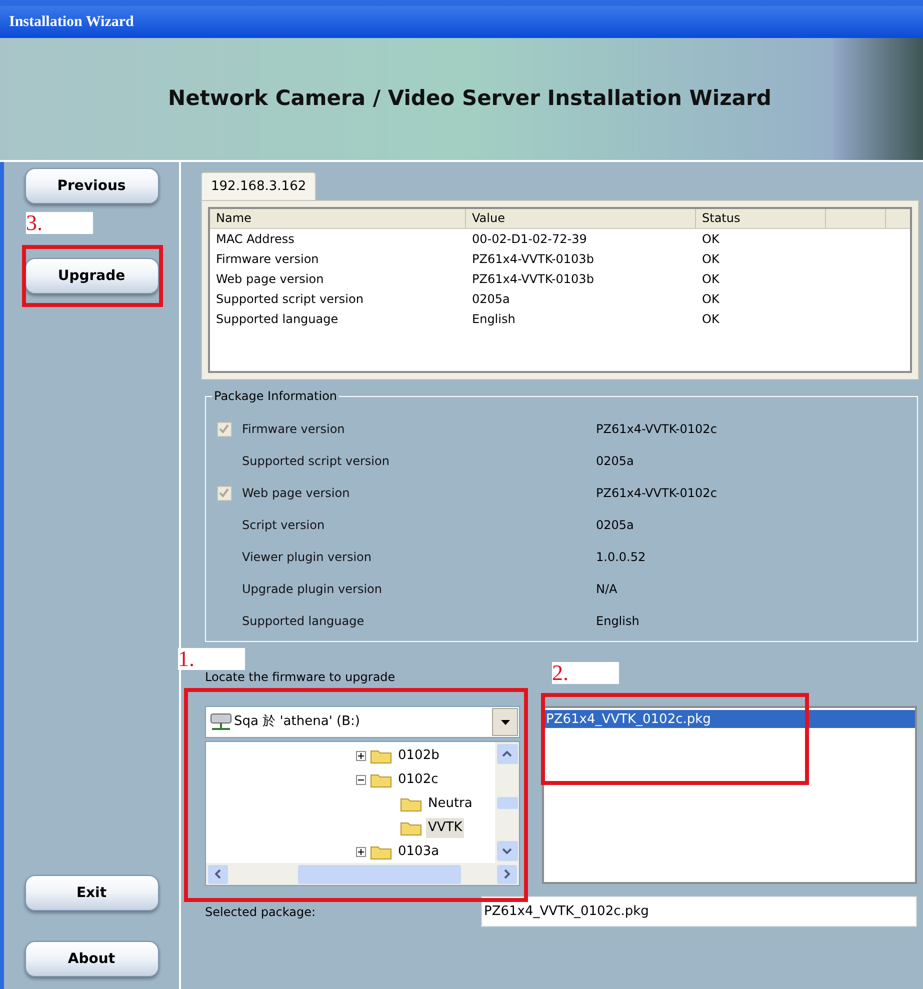 This screenshot has width=923, height=989. I want to click on selected-package-label: Selected package:, so click(261, 912).